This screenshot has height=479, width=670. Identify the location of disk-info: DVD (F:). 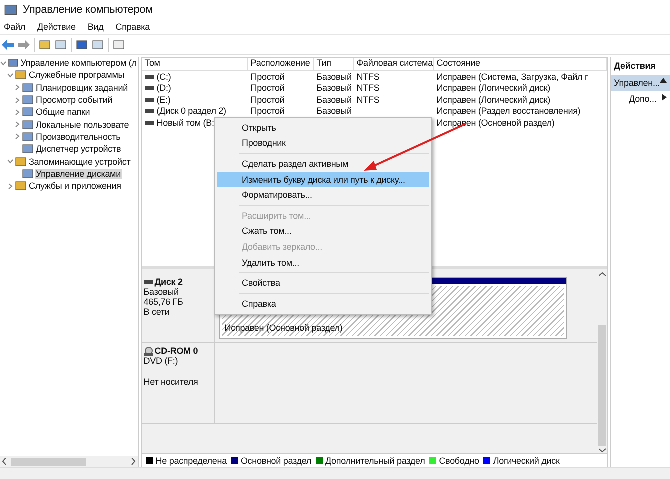
(162, 361).